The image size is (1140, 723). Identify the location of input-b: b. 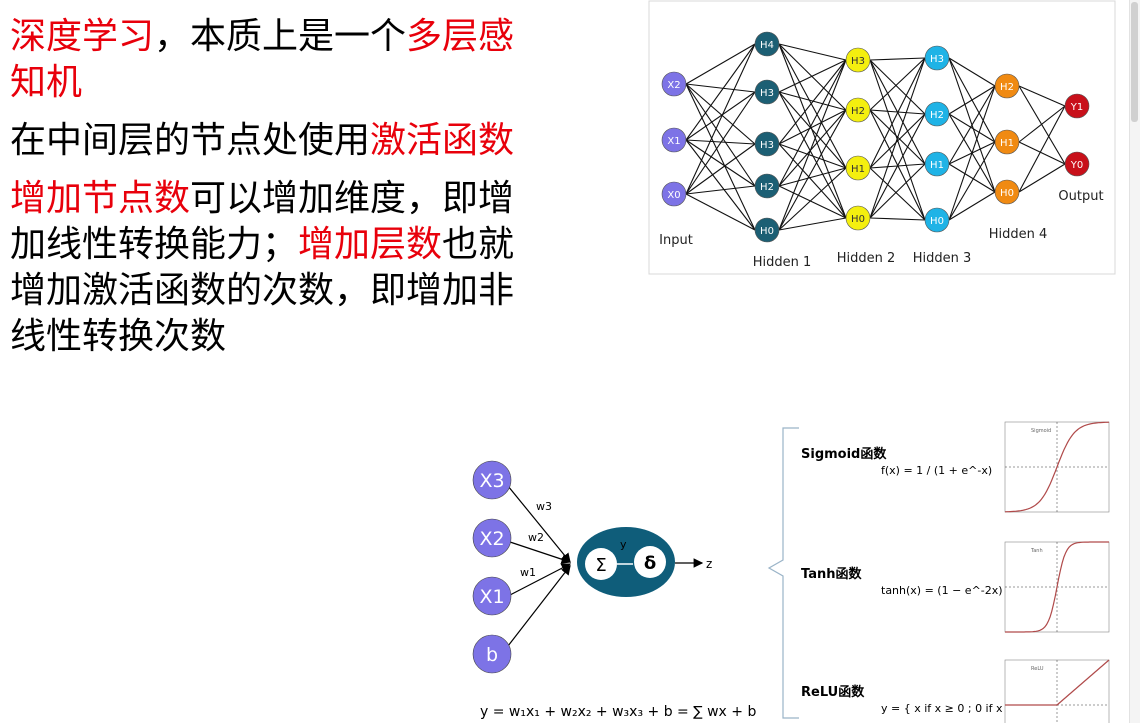
(492, 654).